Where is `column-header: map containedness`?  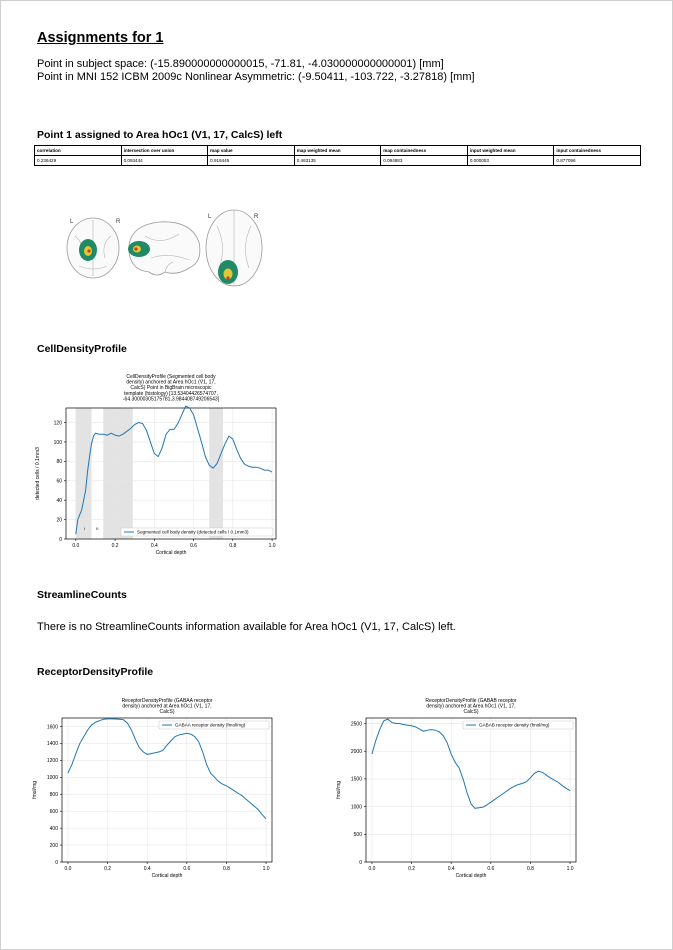
column-header: map containedness is located at coordinates (424, 150).